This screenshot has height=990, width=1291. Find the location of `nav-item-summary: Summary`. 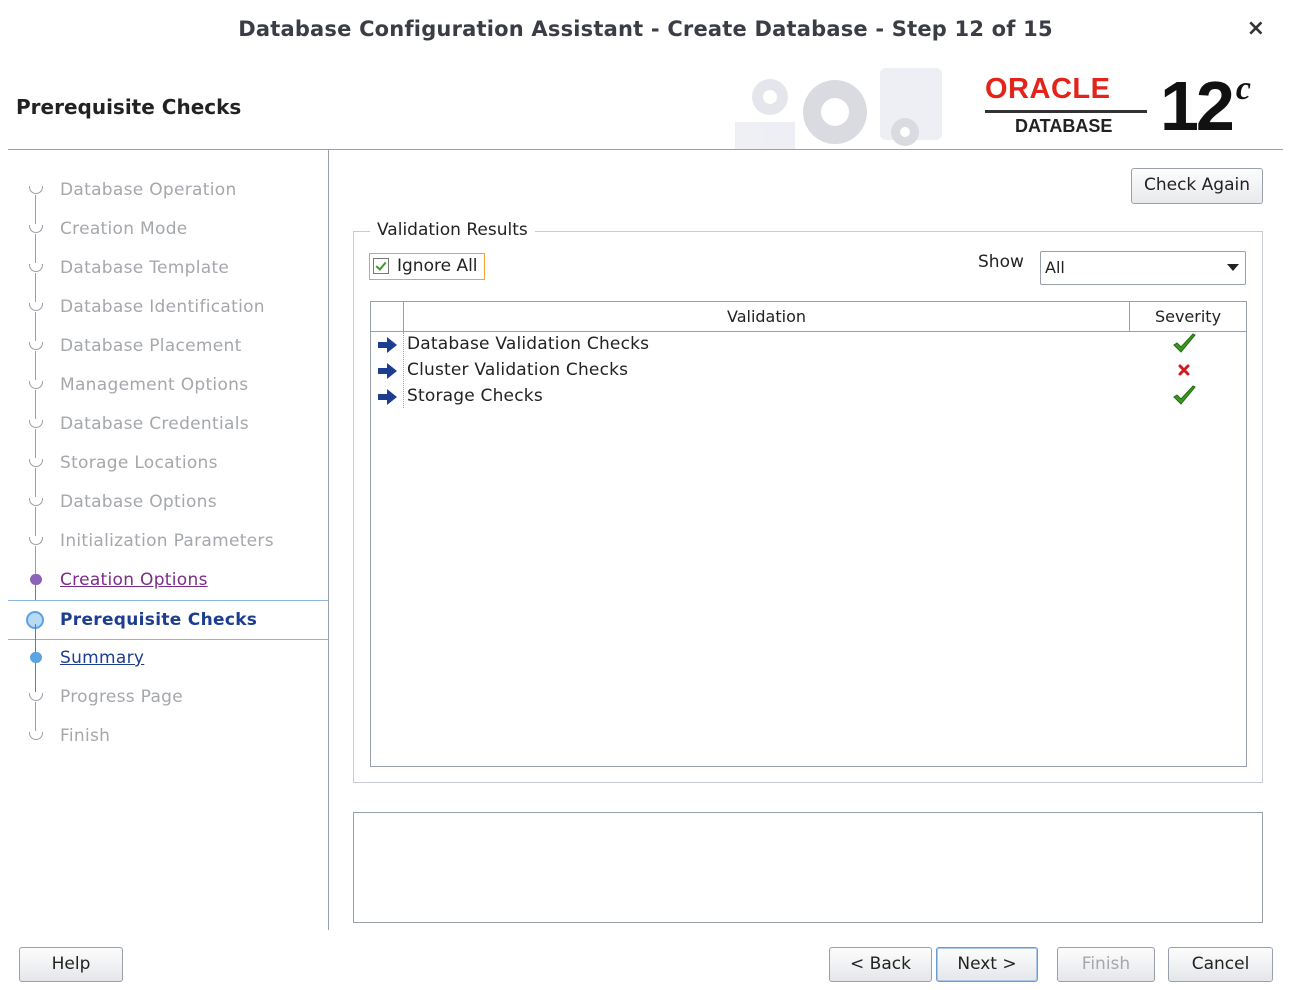

nav-item-summary: Summary is located at coordinates (168, 658).